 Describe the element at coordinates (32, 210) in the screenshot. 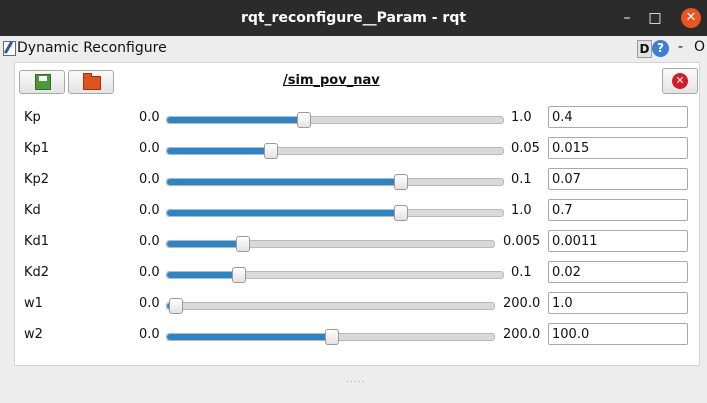

I see `param-name: Kd` at that location.